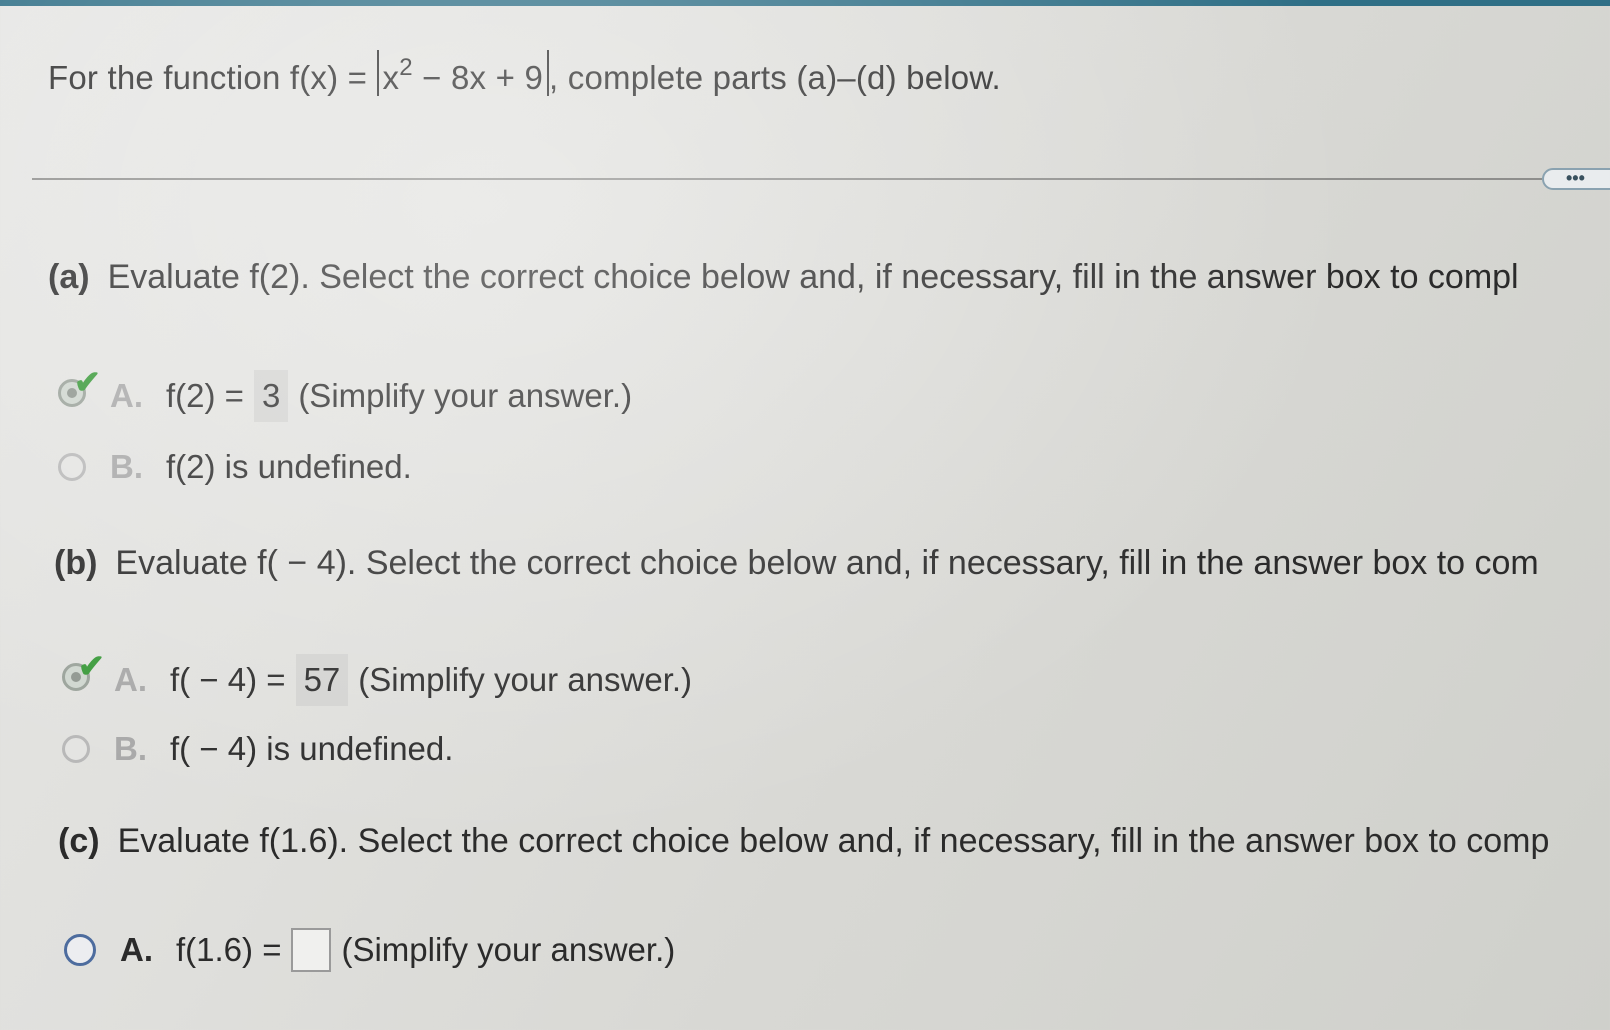  Describe the element at coordinates (478, 77) in the screenshot. I see `abs-rest: − 8x + 9` at that location.